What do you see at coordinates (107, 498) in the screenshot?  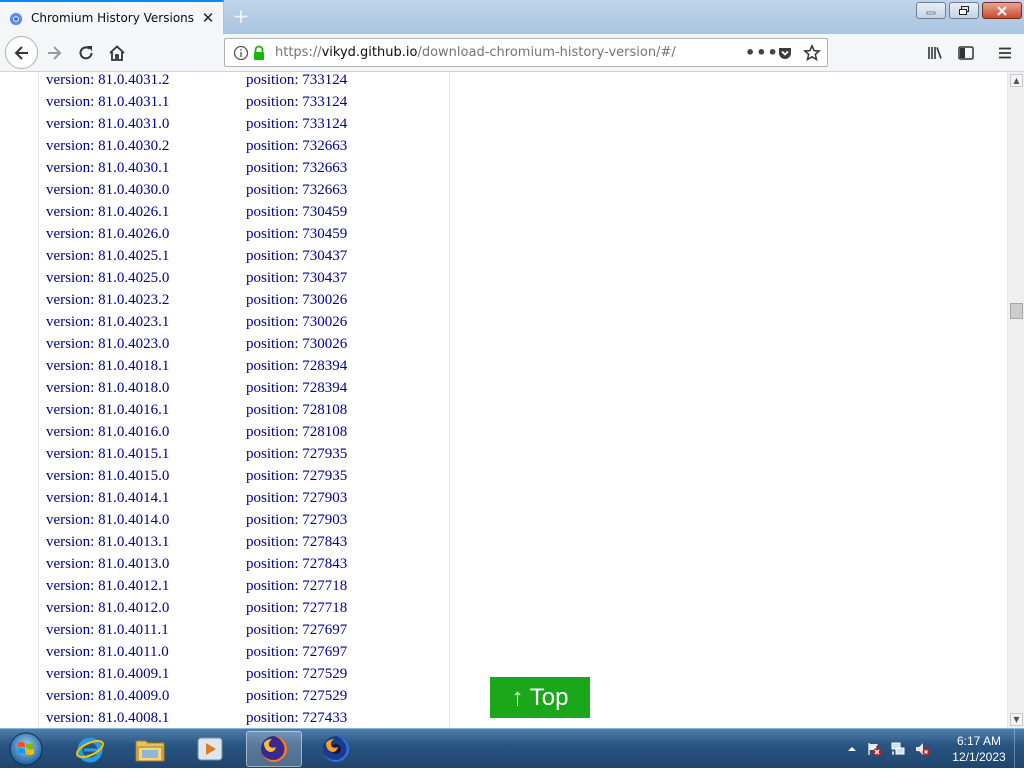 I see `version-link: version: 81.0.4014.1` at bounding box center [107, 498].